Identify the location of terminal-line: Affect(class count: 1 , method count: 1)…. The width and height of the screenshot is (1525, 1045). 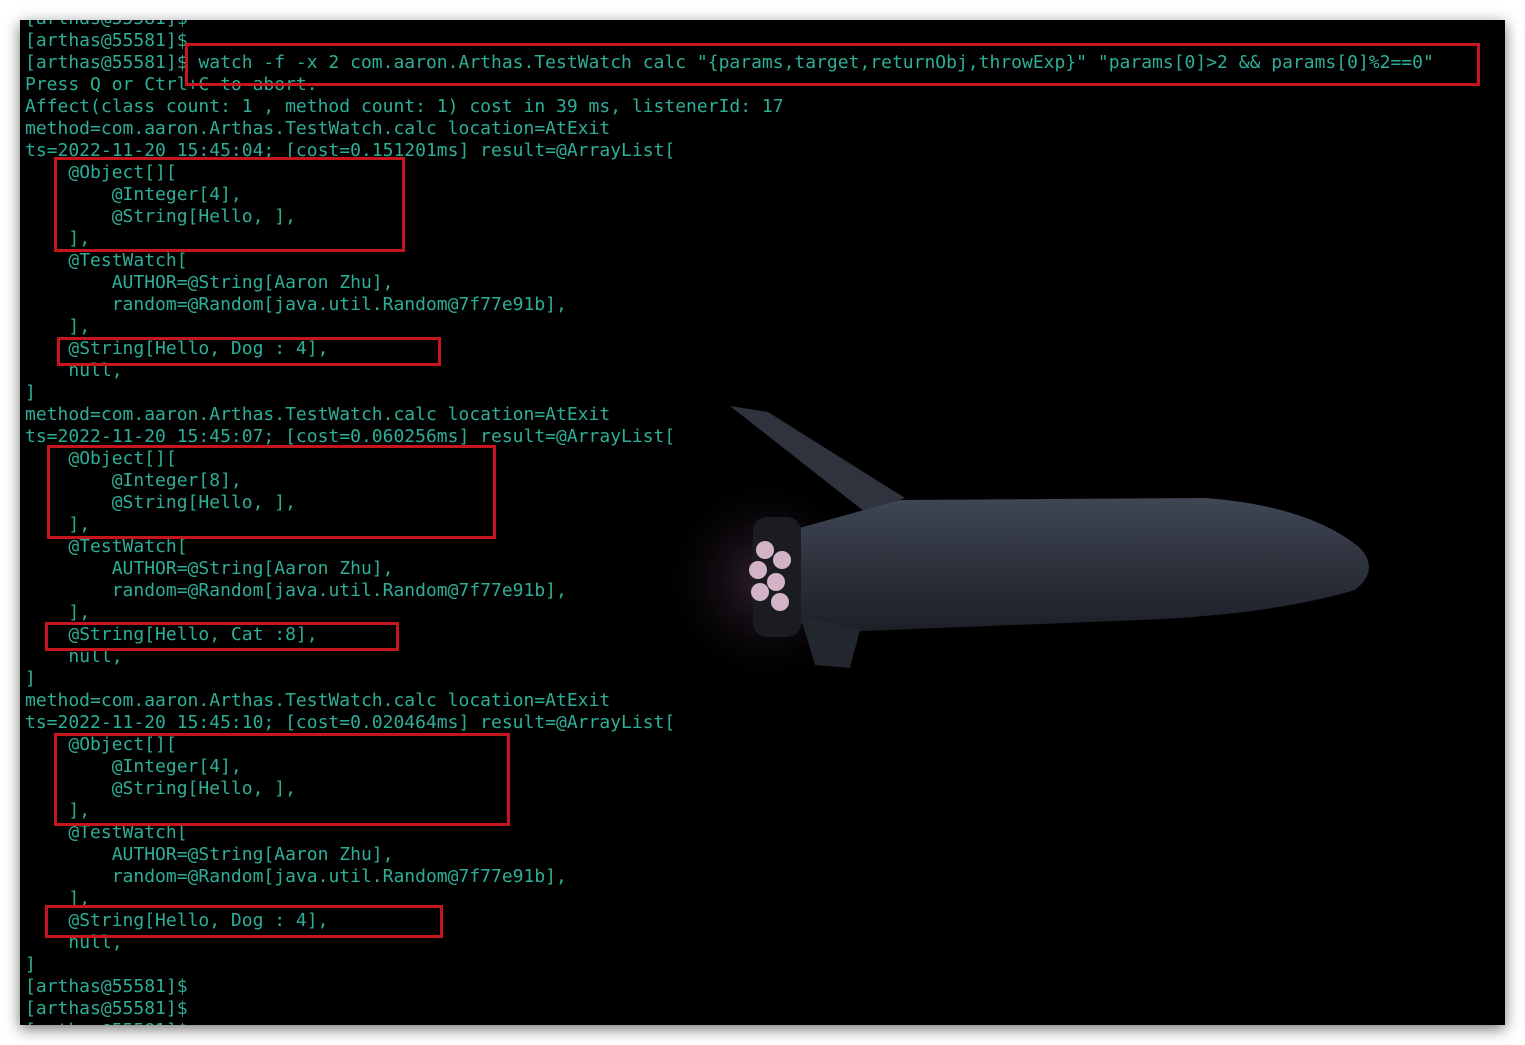
(404, 107).